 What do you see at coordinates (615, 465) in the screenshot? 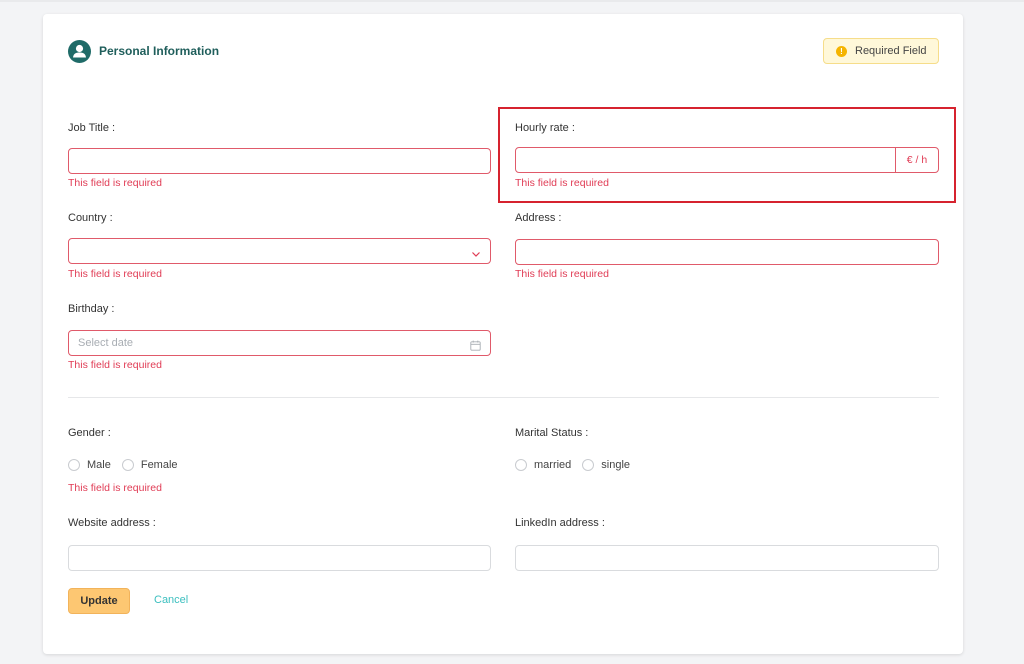
I see `single-label: single` at bounding box center [615, 465].